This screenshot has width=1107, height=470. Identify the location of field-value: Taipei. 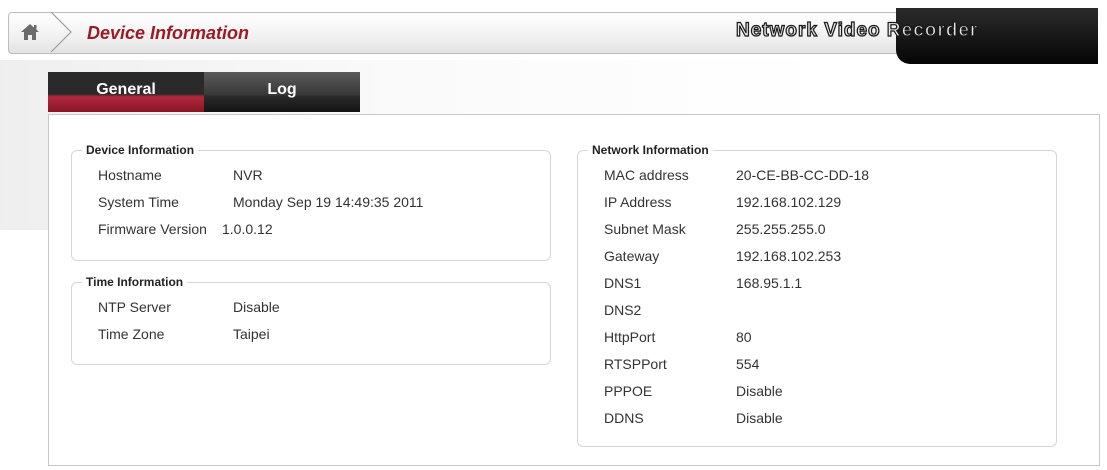
(251, 334).